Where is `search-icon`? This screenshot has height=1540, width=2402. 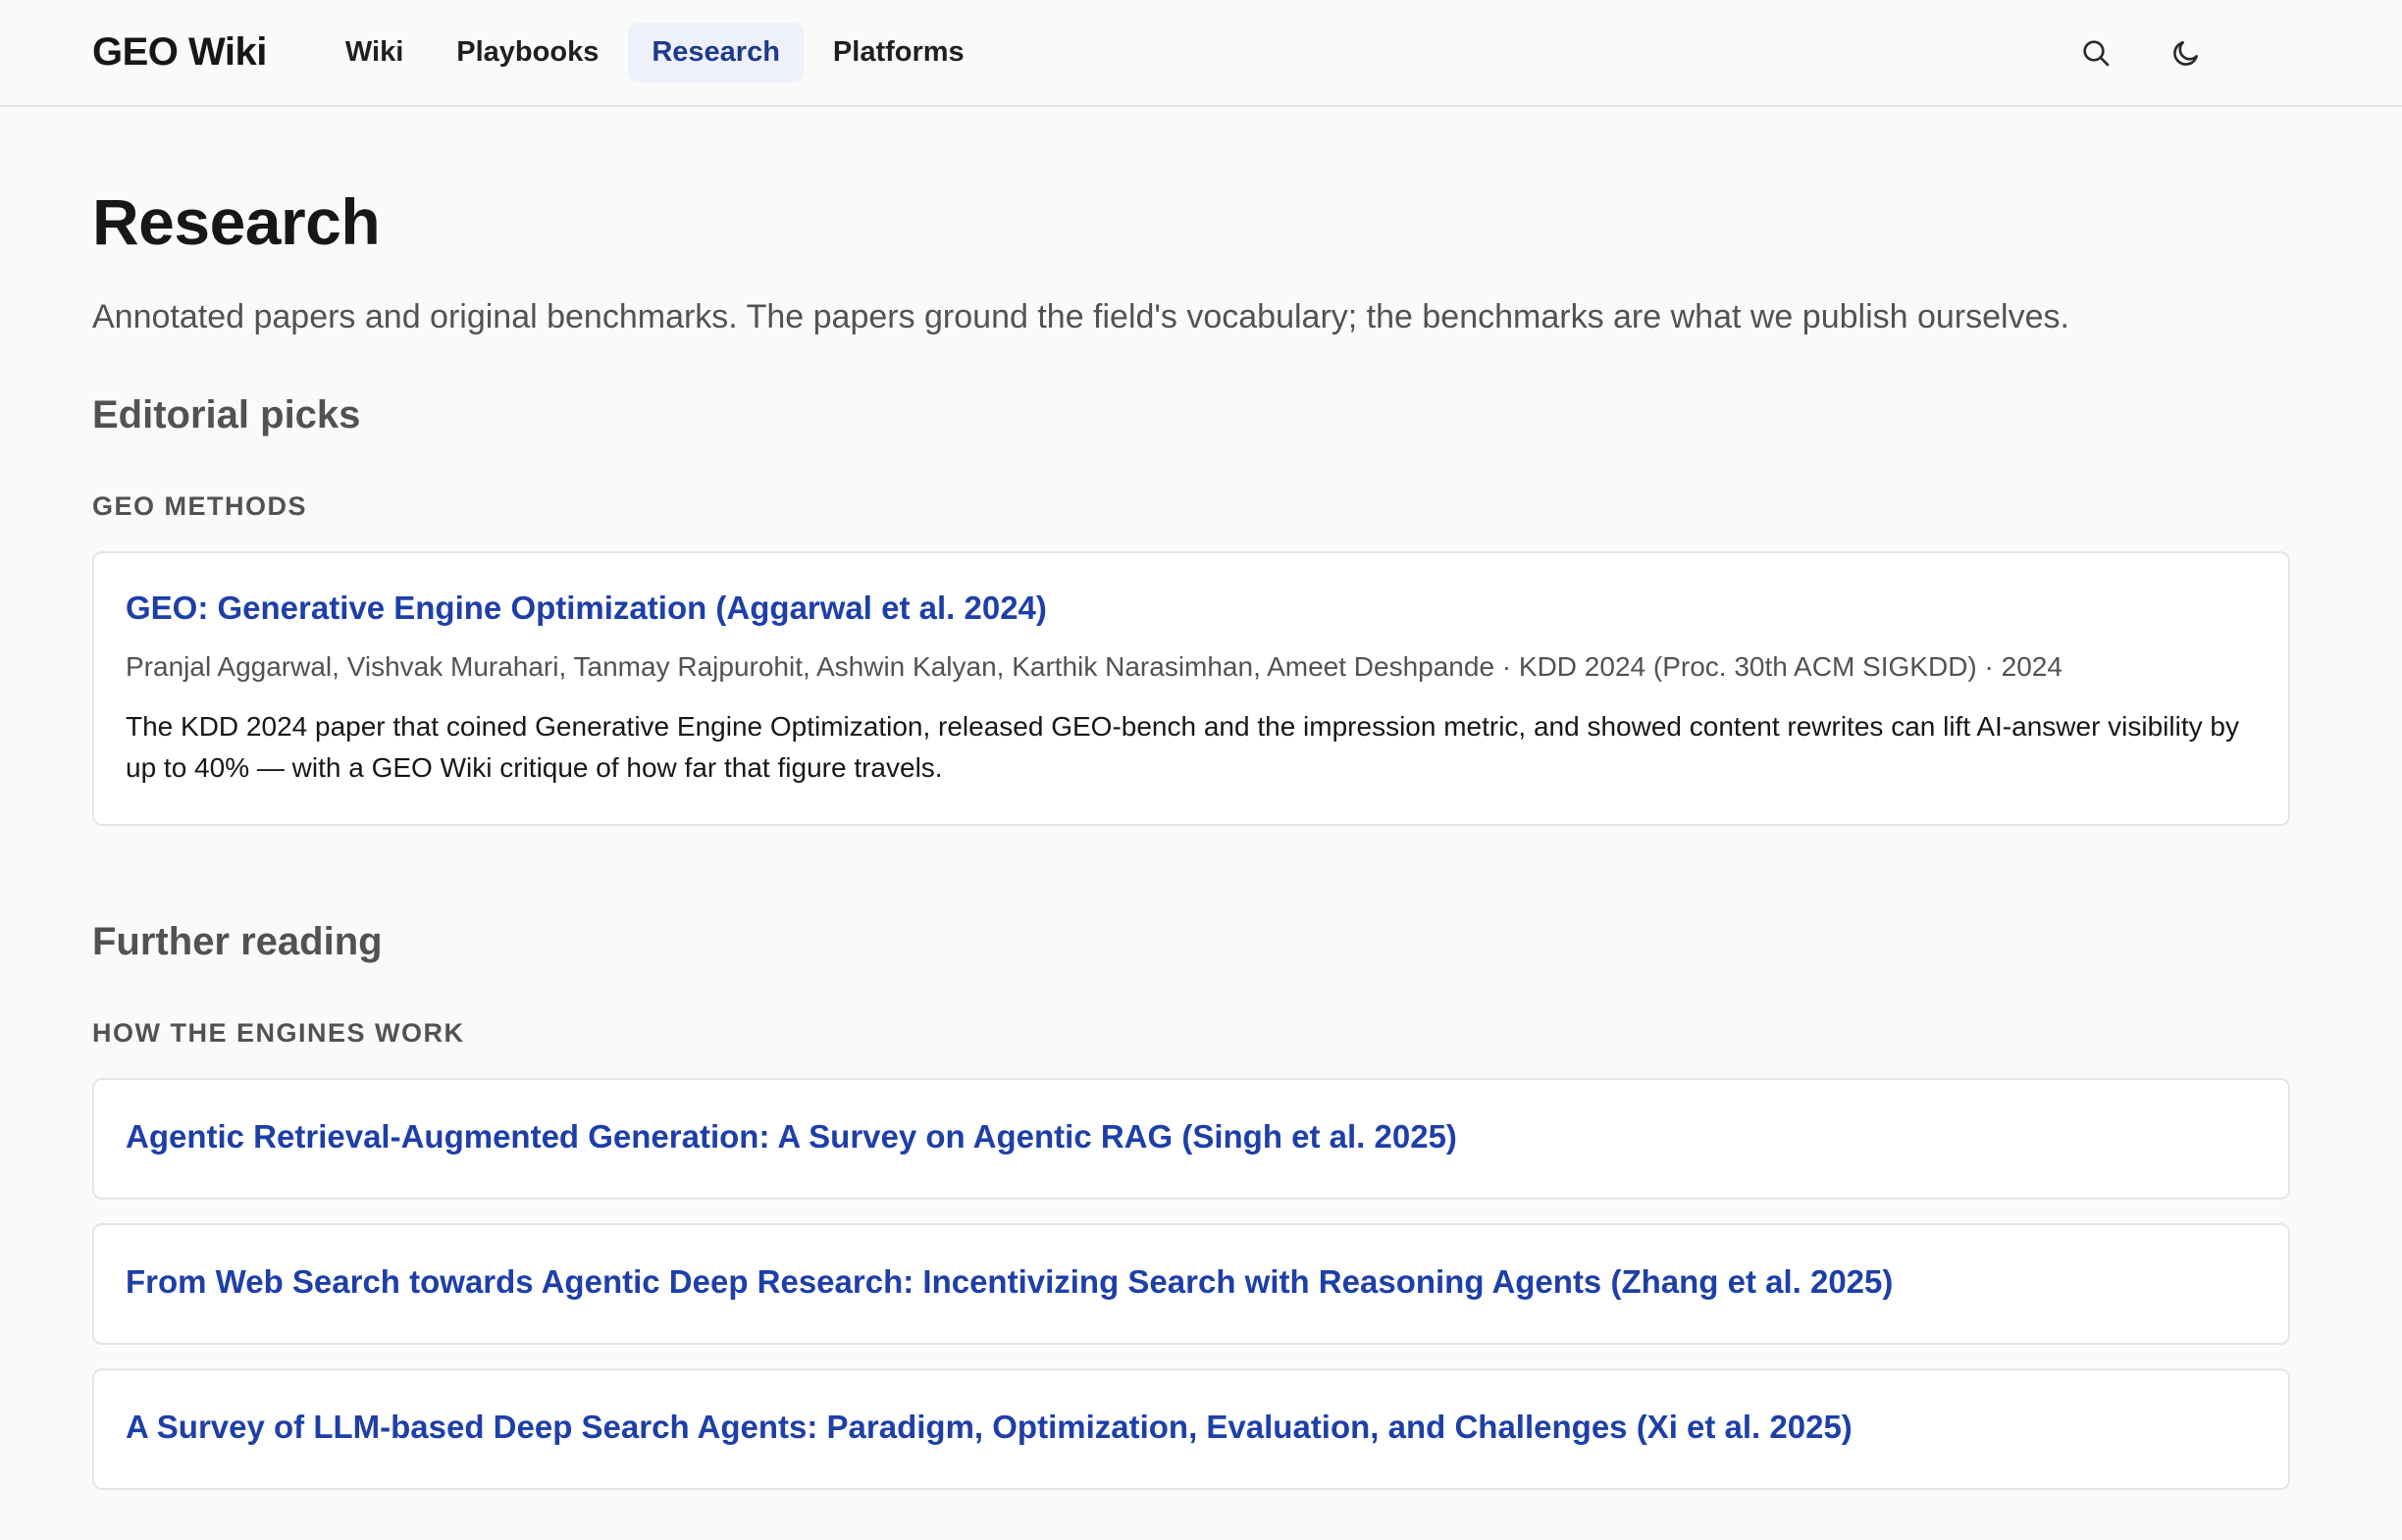
search-icon is located at coordinates (2096, 52).